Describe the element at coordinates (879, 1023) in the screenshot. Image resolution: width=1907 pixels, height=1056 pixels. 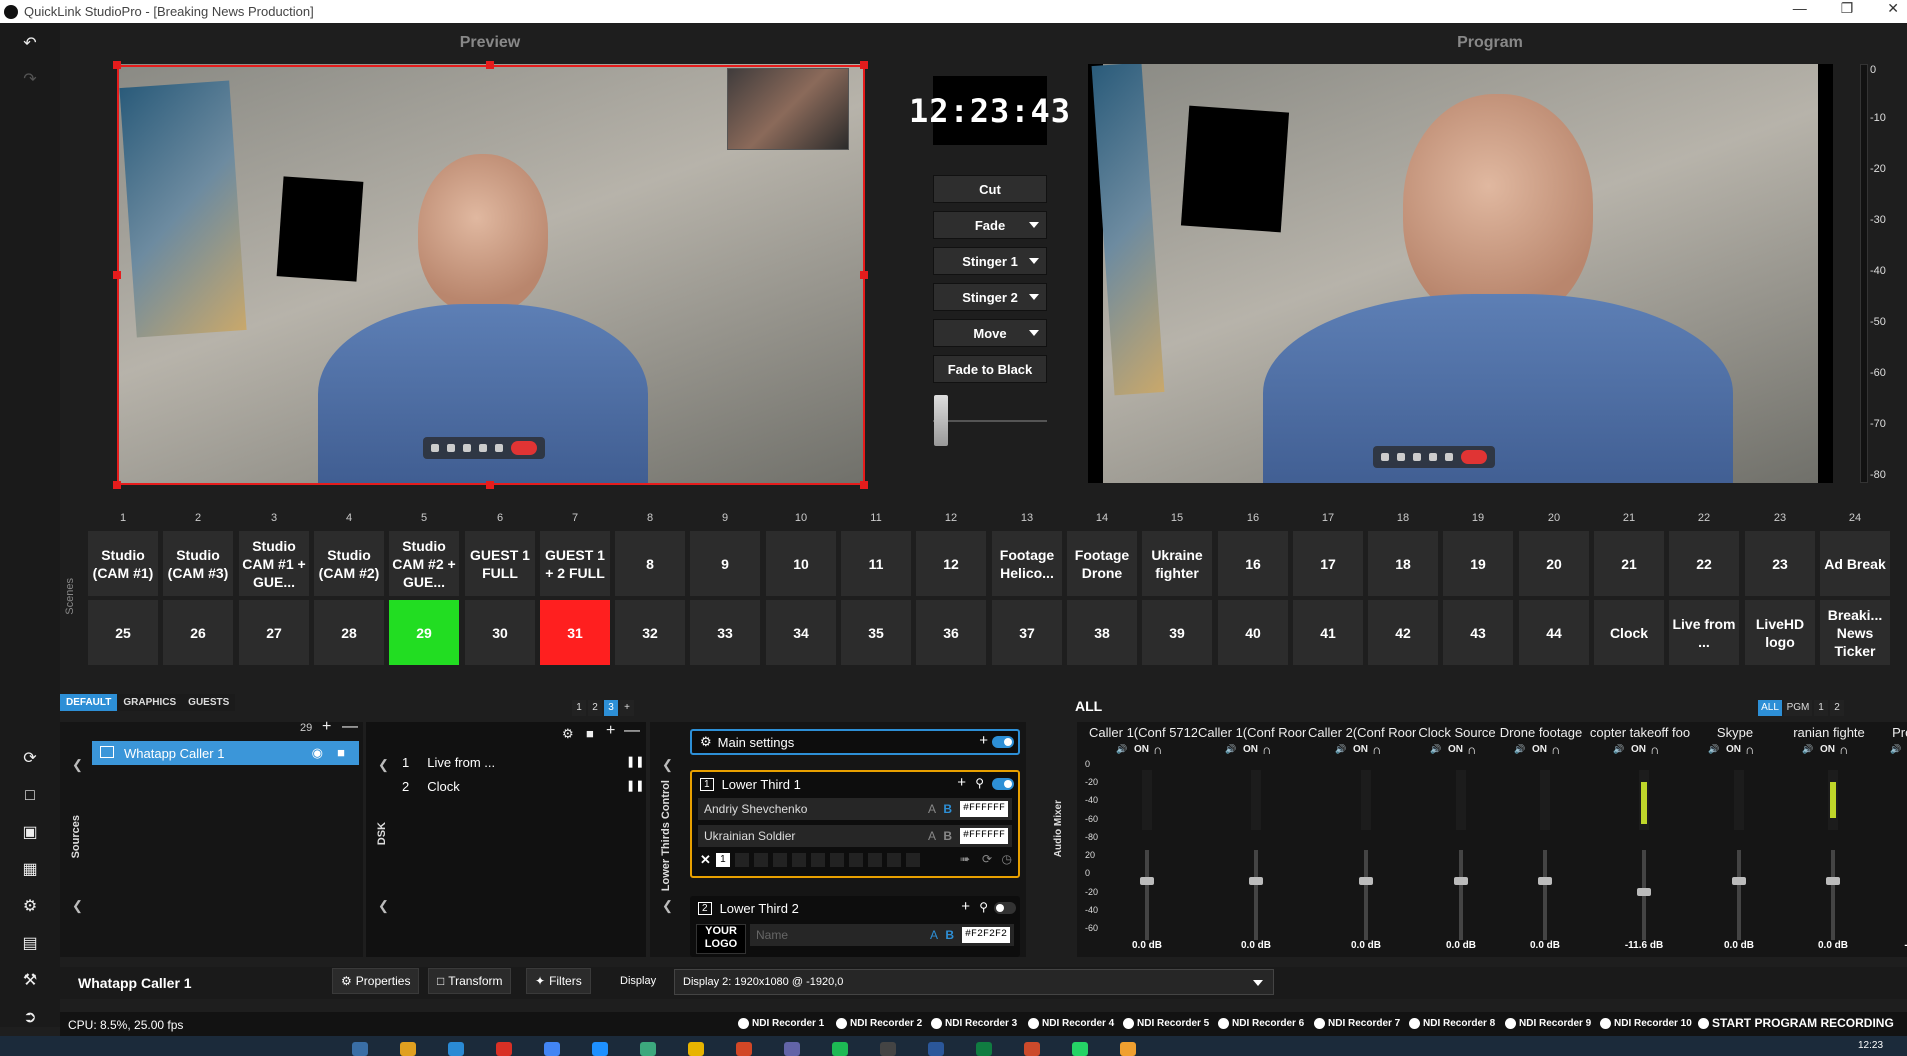
I see `recorder-toggle: NDI Recorder 2` at that location.